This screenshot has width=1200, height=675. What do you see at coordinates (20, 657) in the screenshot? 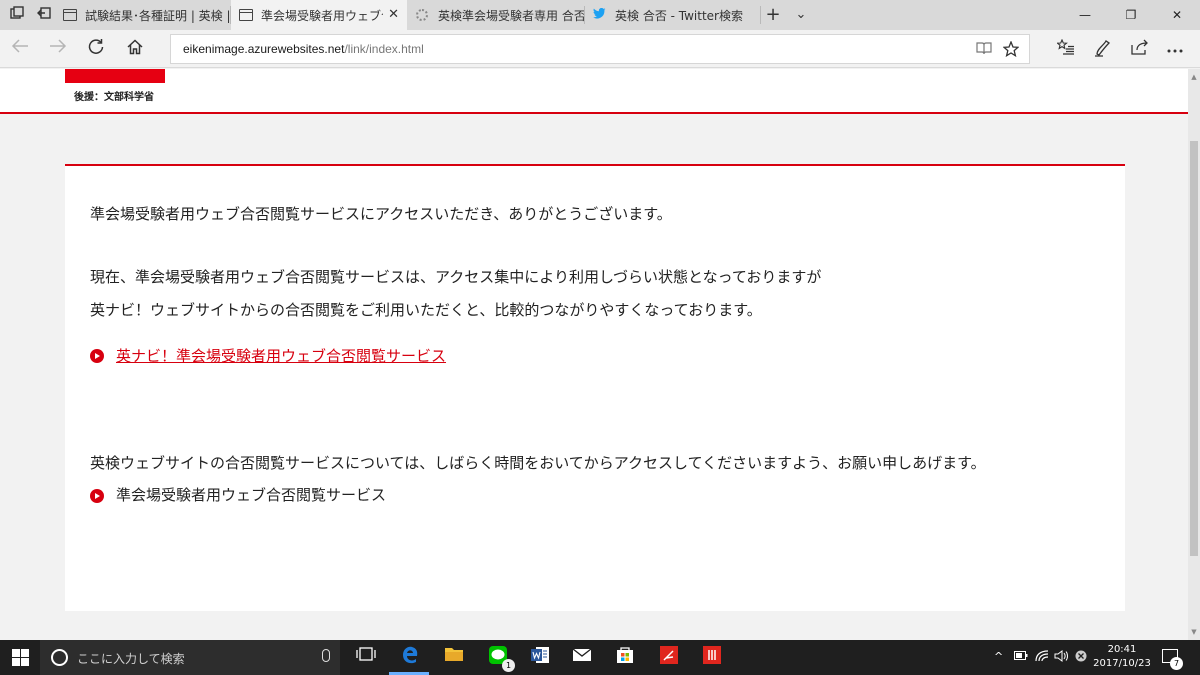
I see `windows-start-icon` at bounding box center [20, 657].